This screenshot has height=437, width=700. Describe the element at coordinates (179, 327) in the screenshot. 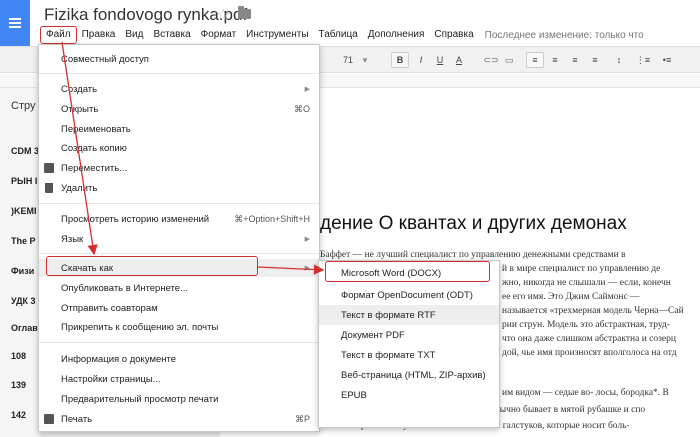

I see `menu-item-email-attachment: Прикрепить к сообщению эл. почты` at that location.